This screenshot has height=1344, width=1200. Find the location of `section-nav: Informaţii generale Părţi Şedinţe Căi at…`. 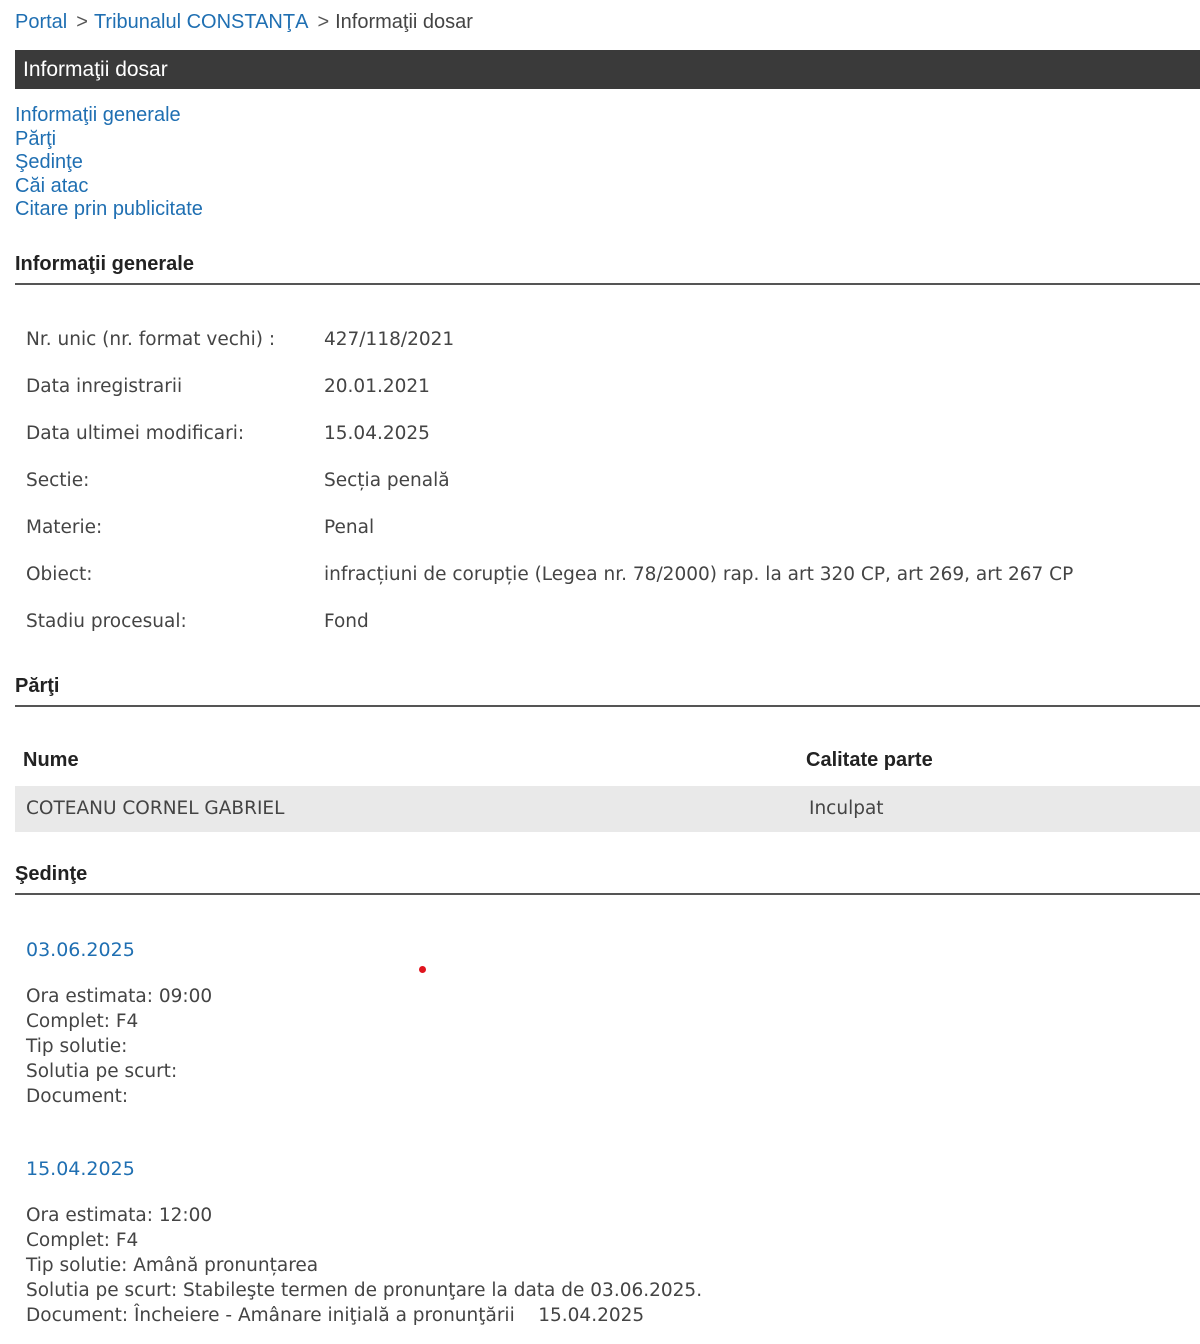

section-nav: Informaţii generale Părţi Şedinţe Căi at… is located at coordinates (109, 163).